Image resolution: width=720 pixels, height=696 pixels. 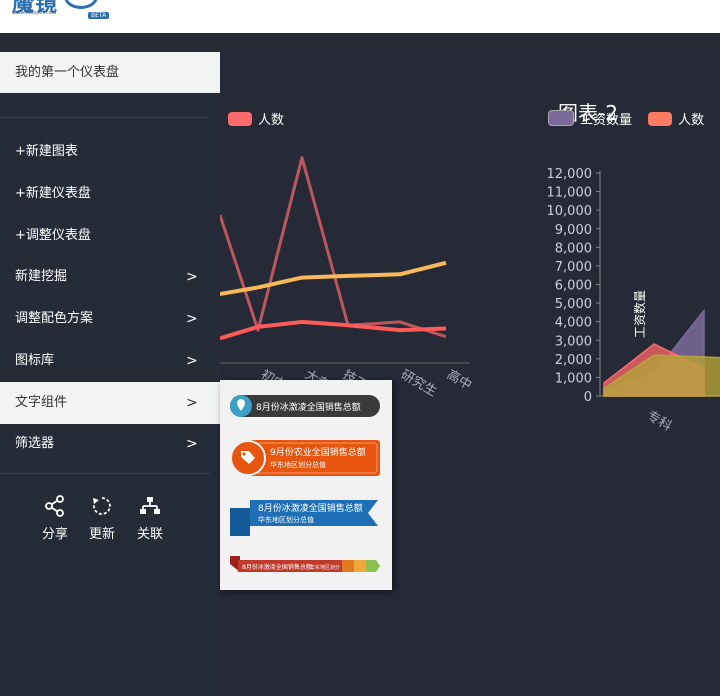 I want to click on menu-label: +新建图表, so click(x=46, y=151).